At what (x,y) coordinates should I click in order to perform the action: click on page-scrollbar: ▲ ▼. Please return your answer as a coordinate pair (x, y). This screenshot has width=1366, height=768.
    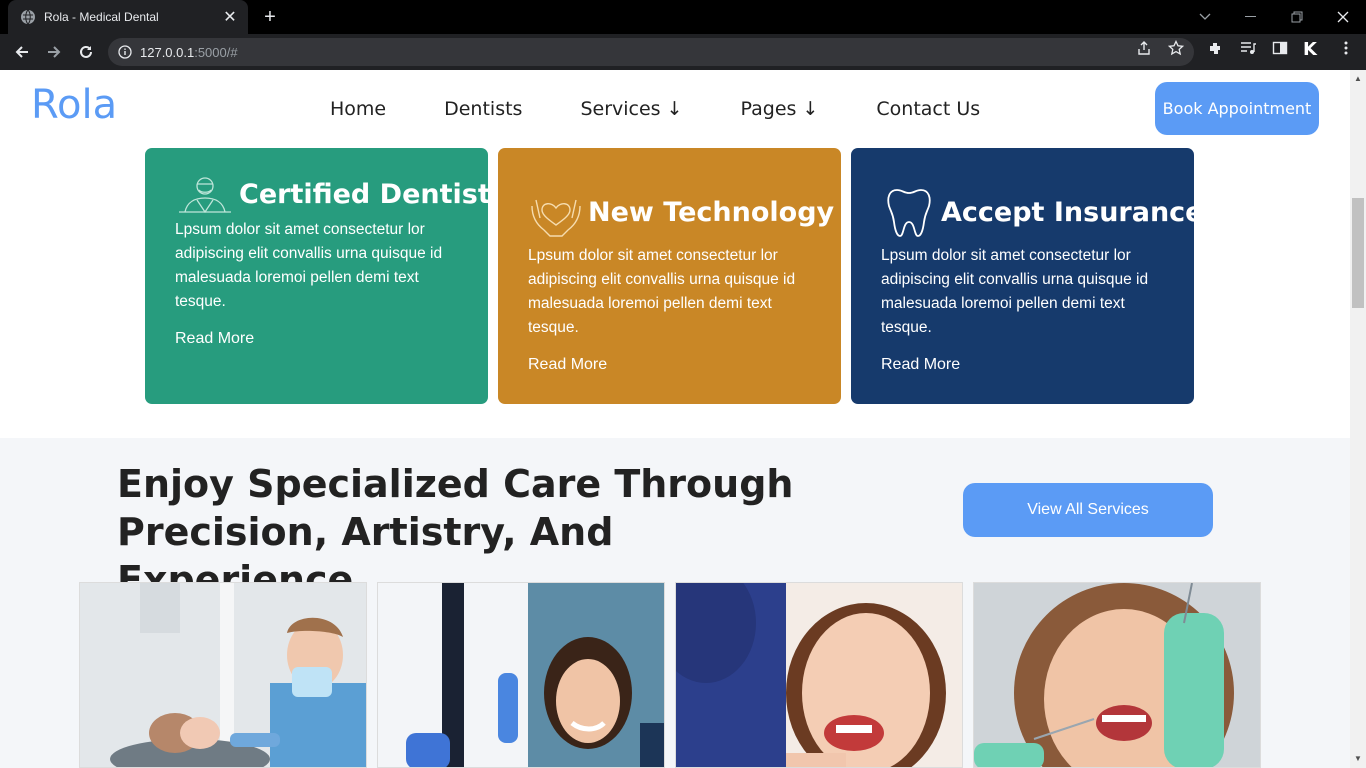
    Looking at the image, I should click on (1358, 419).